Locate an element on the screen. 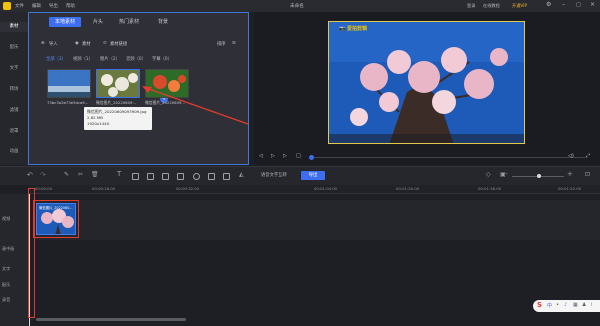 The image size is (600, 326). vip-link: 开通VIP is located at coordinates (519, 6).